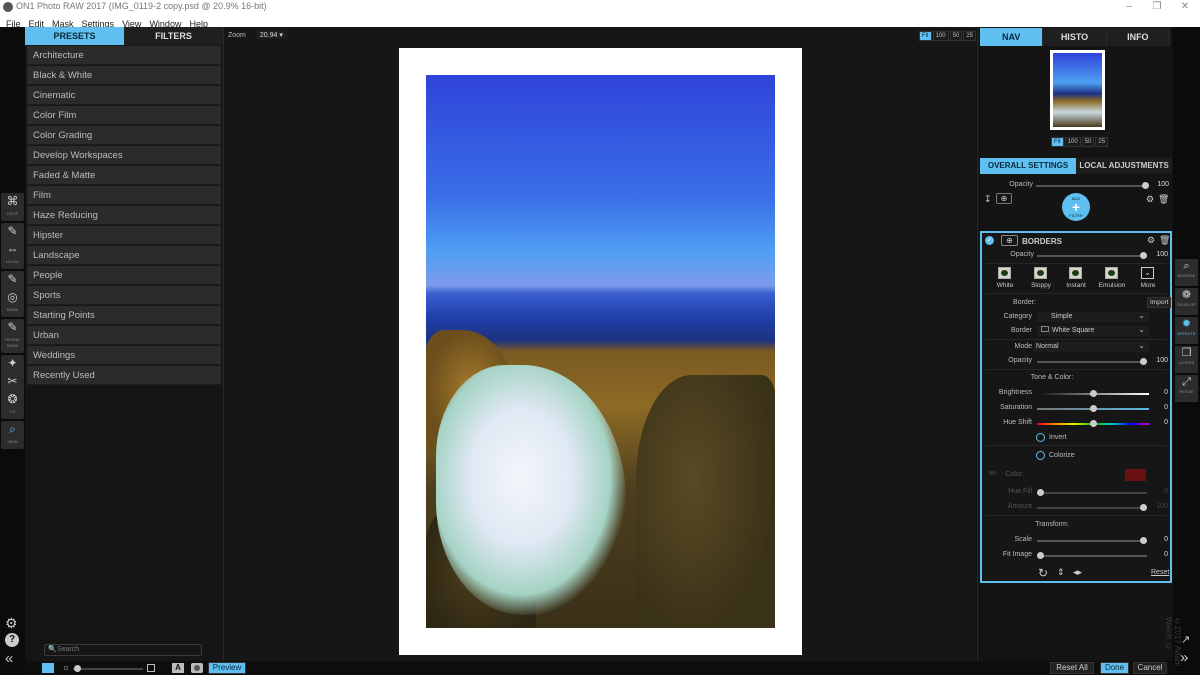 Image resolution: width=1200 pixels, height=675 pixels. I want to click on trash-icon: 🗑, so click(1163, 199).